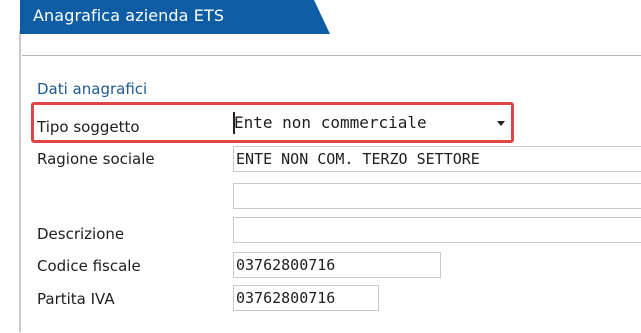 This screenshot has height=333, width=641. What do you see at coordinates (437, 196) in the screenshot?
I see `ragione-sociale-field-line2` at bounding box center [437, 196].